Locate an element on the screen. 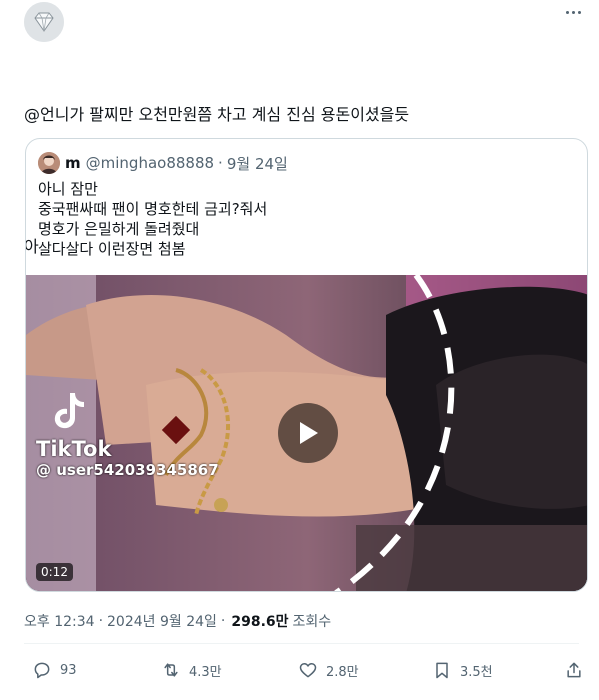 The height and width of the screenshot is (700, 599). retweet-icon is located at coordinates (171, 670).